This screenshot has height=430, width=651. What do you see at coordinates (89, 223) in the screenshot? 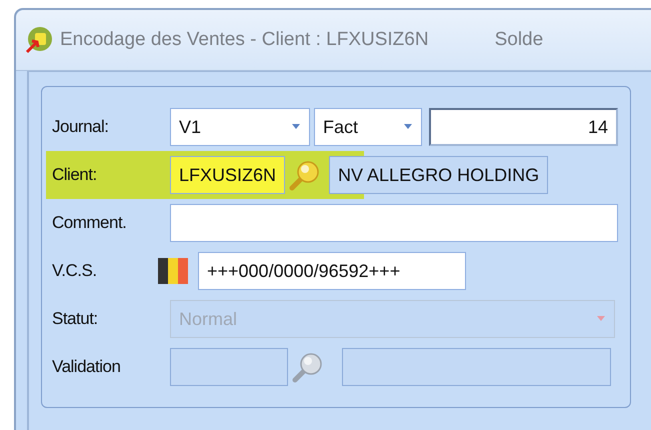
I see `field-label: Comment.` at bounding box center [89, 223].